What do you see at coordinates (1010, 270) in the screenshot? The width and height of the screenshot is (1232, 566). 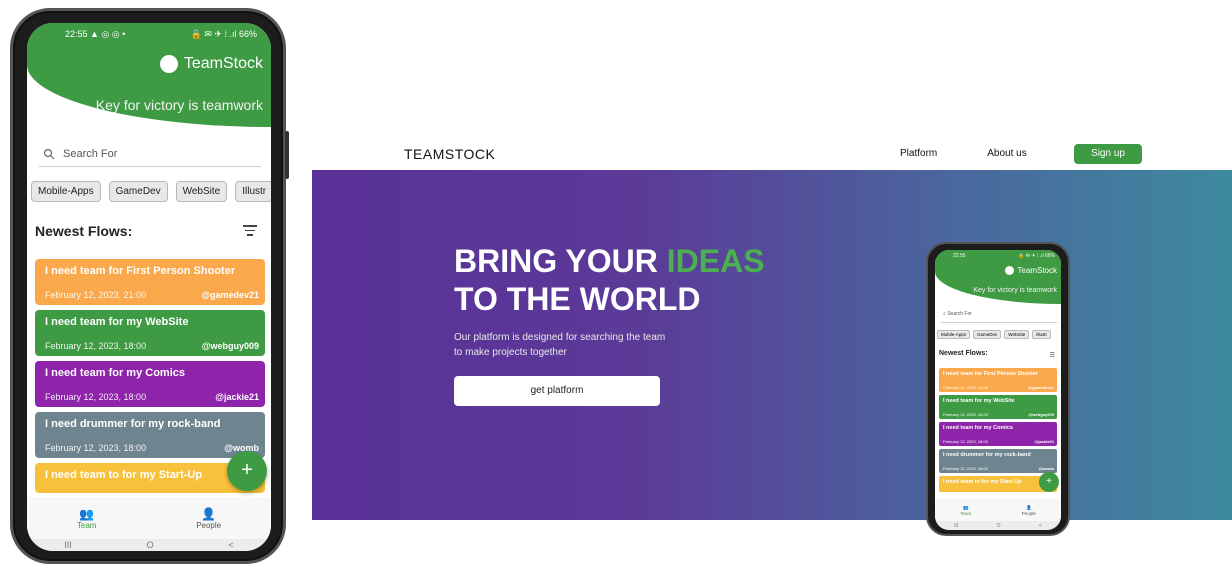 I see `brand-logo-icon` at bounding box center [1010, 270].